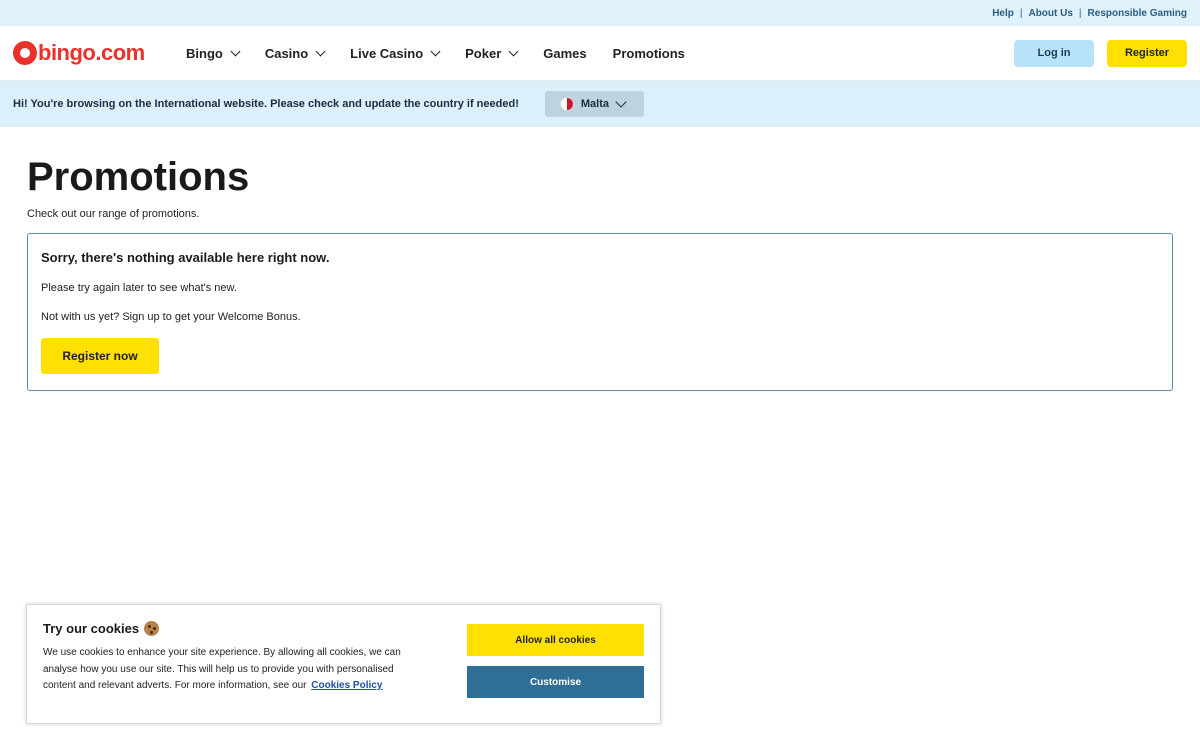  What do you see at coordinates (204, 53) in the screenshot?
I see `nav-item-label: Bingo` at bounding box center [204, 53].